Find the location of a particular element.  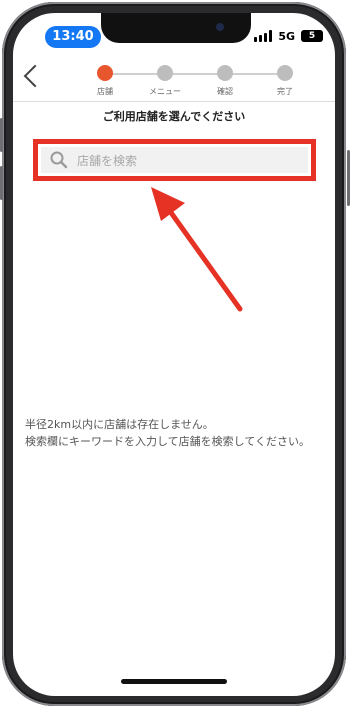

step-confirm: 確認 is located at coordinates (225, 81).